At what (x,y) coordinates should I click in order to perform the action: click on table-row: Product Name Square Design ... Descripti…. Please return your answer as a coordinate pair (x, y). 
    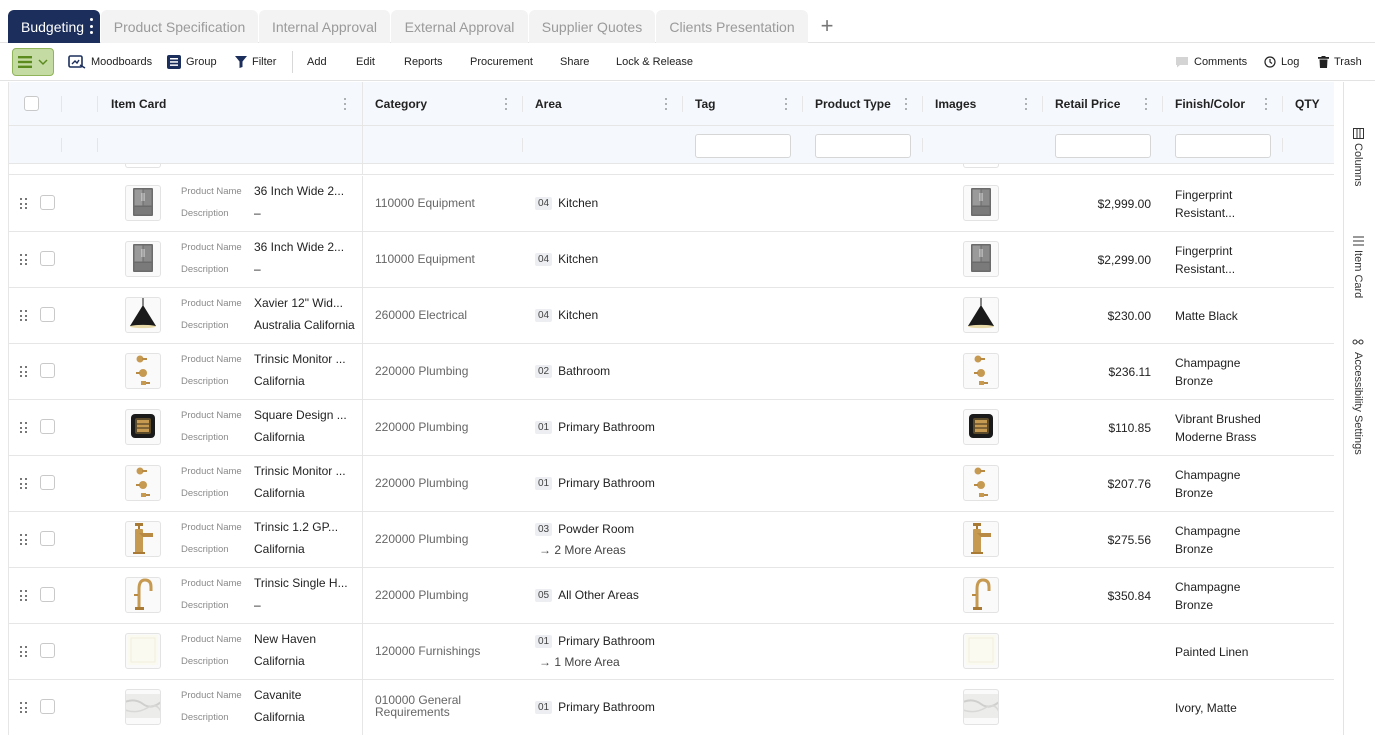
    Looking at the image, I should click on (671, 428).